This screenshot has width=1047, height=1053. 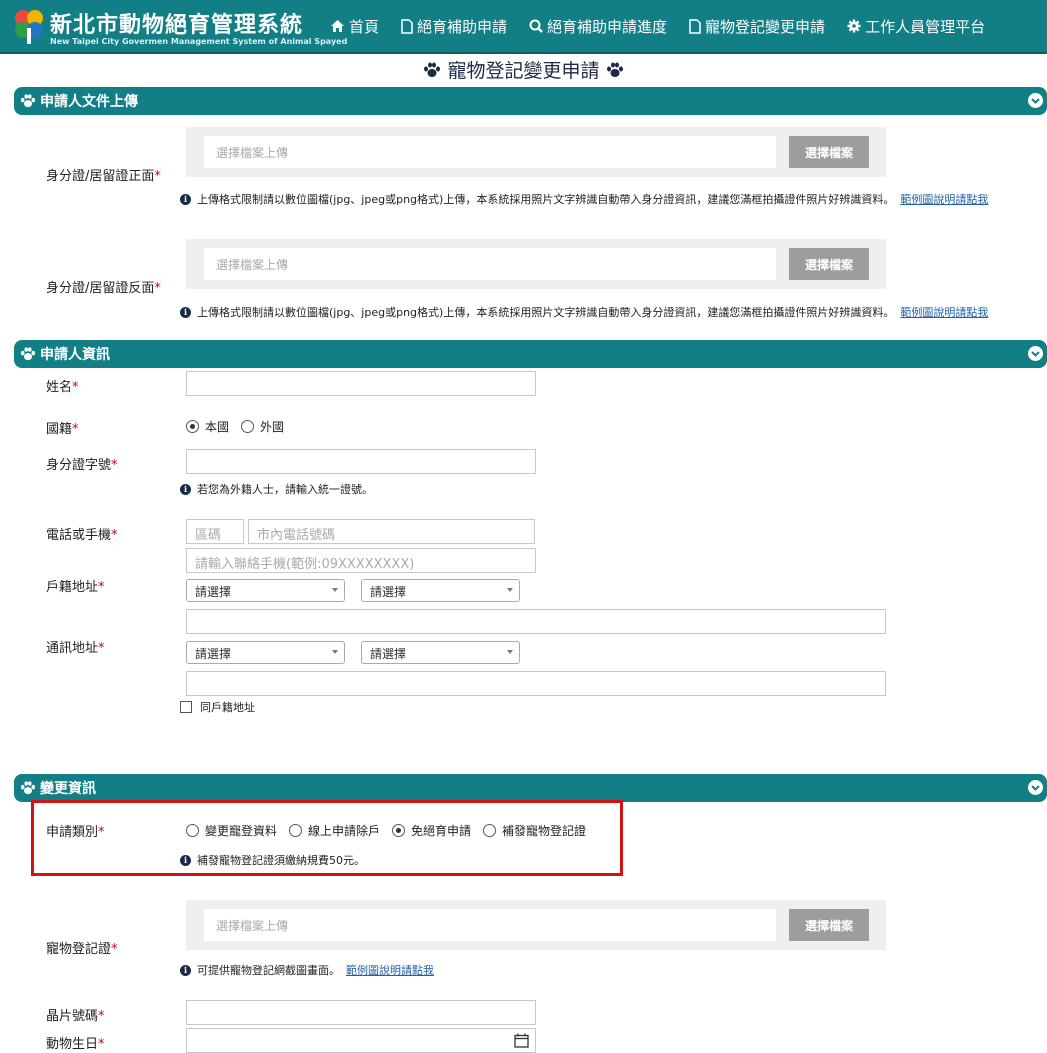 I want to click on main-nav: 首頁 絕育補助申請 絕育補助申請進度 寵物登記變更申請 工作人員管理平台, so click(x=657, y=26).